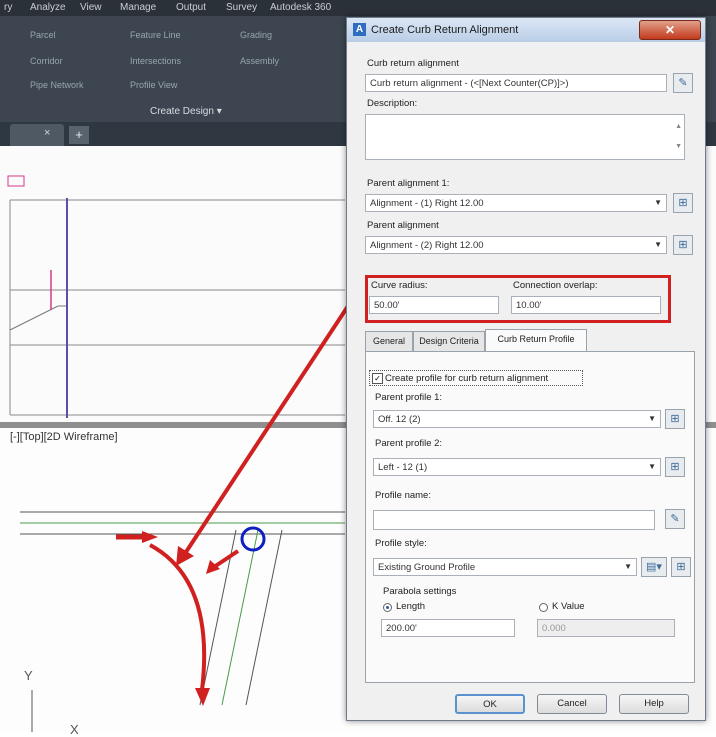 The image size is (716, 737). Describe the element at coordinates (606, 628) in the screenshot. I see `k-value-input: 0.000` at that location.